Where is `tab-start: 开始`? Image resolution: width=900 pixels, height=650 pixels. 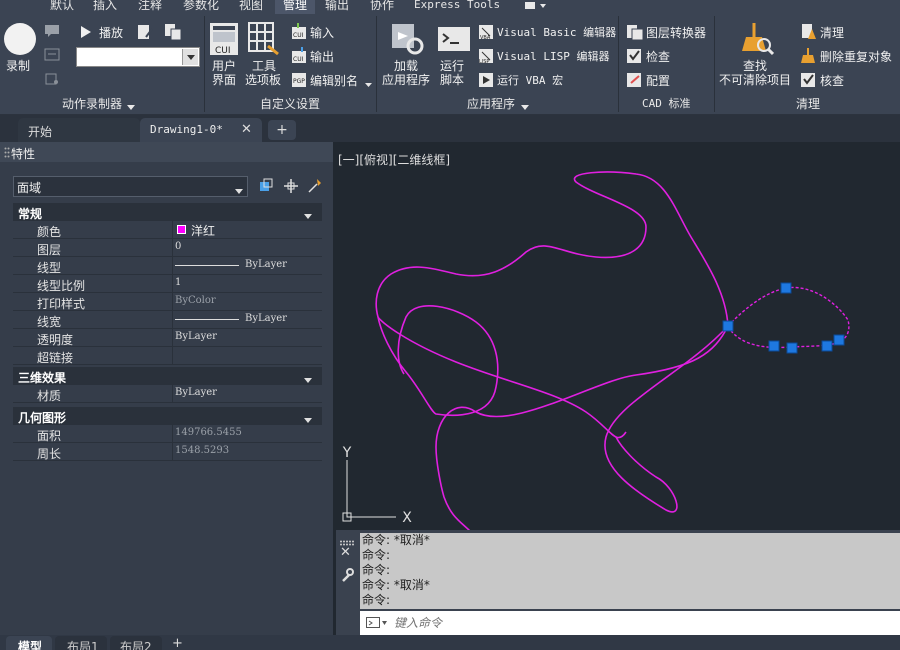
tab-start: 开始 is located at coordinates (79, 130).